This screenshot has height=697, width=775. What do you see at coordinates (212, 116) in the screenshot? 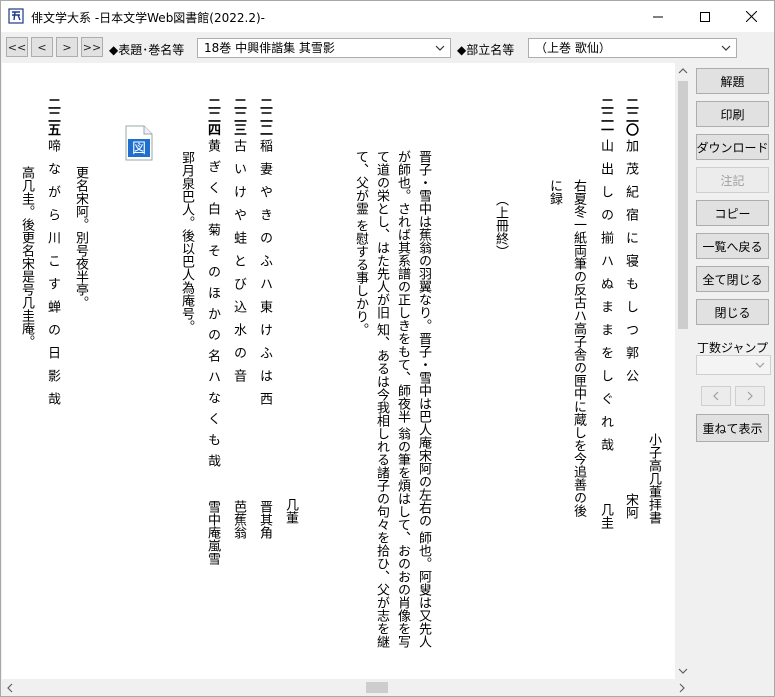
I see `verse-number: 二二四` at bounding box center [212, 116].